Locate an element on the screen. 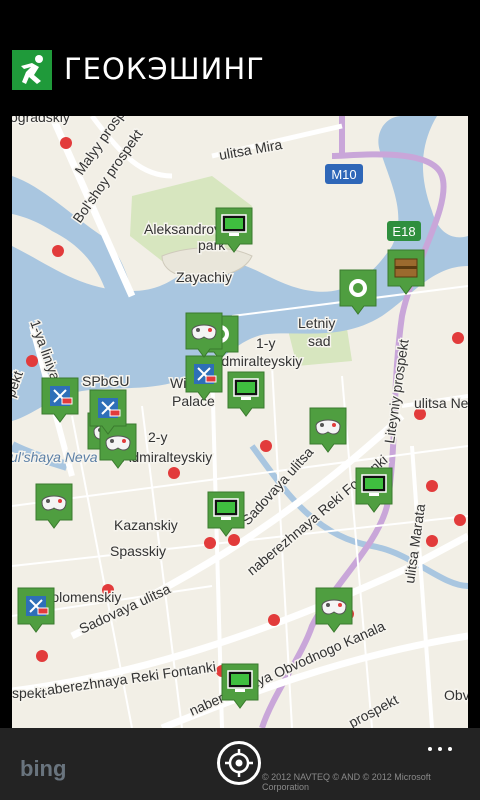 The width and height of the screenshot is (480, 800). map-label: ulitsa Ne is located at coordinates (441, 403).